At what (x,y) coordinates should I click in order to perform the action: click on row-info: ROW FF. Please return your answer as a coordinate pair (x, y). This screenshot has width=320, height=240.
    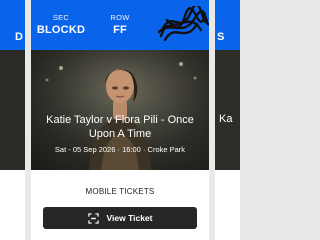
    Looking at the image, I should click on (120, 24).